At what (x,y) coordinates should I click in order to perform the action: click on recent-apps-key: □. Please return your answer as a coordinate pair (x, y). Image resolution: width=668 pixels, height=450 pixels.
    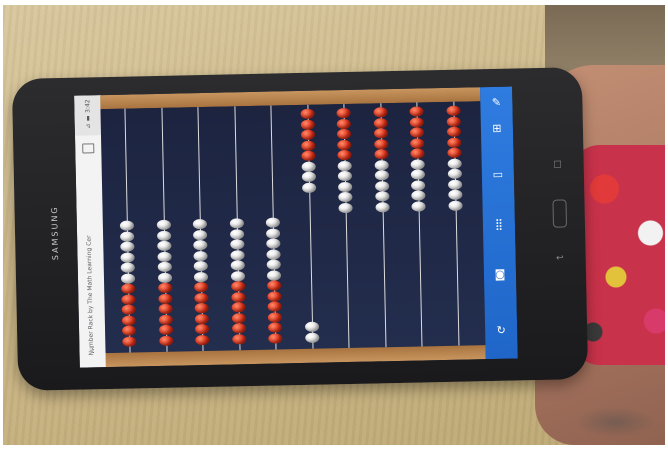
    Looking at the image, I should click on (557, 165).